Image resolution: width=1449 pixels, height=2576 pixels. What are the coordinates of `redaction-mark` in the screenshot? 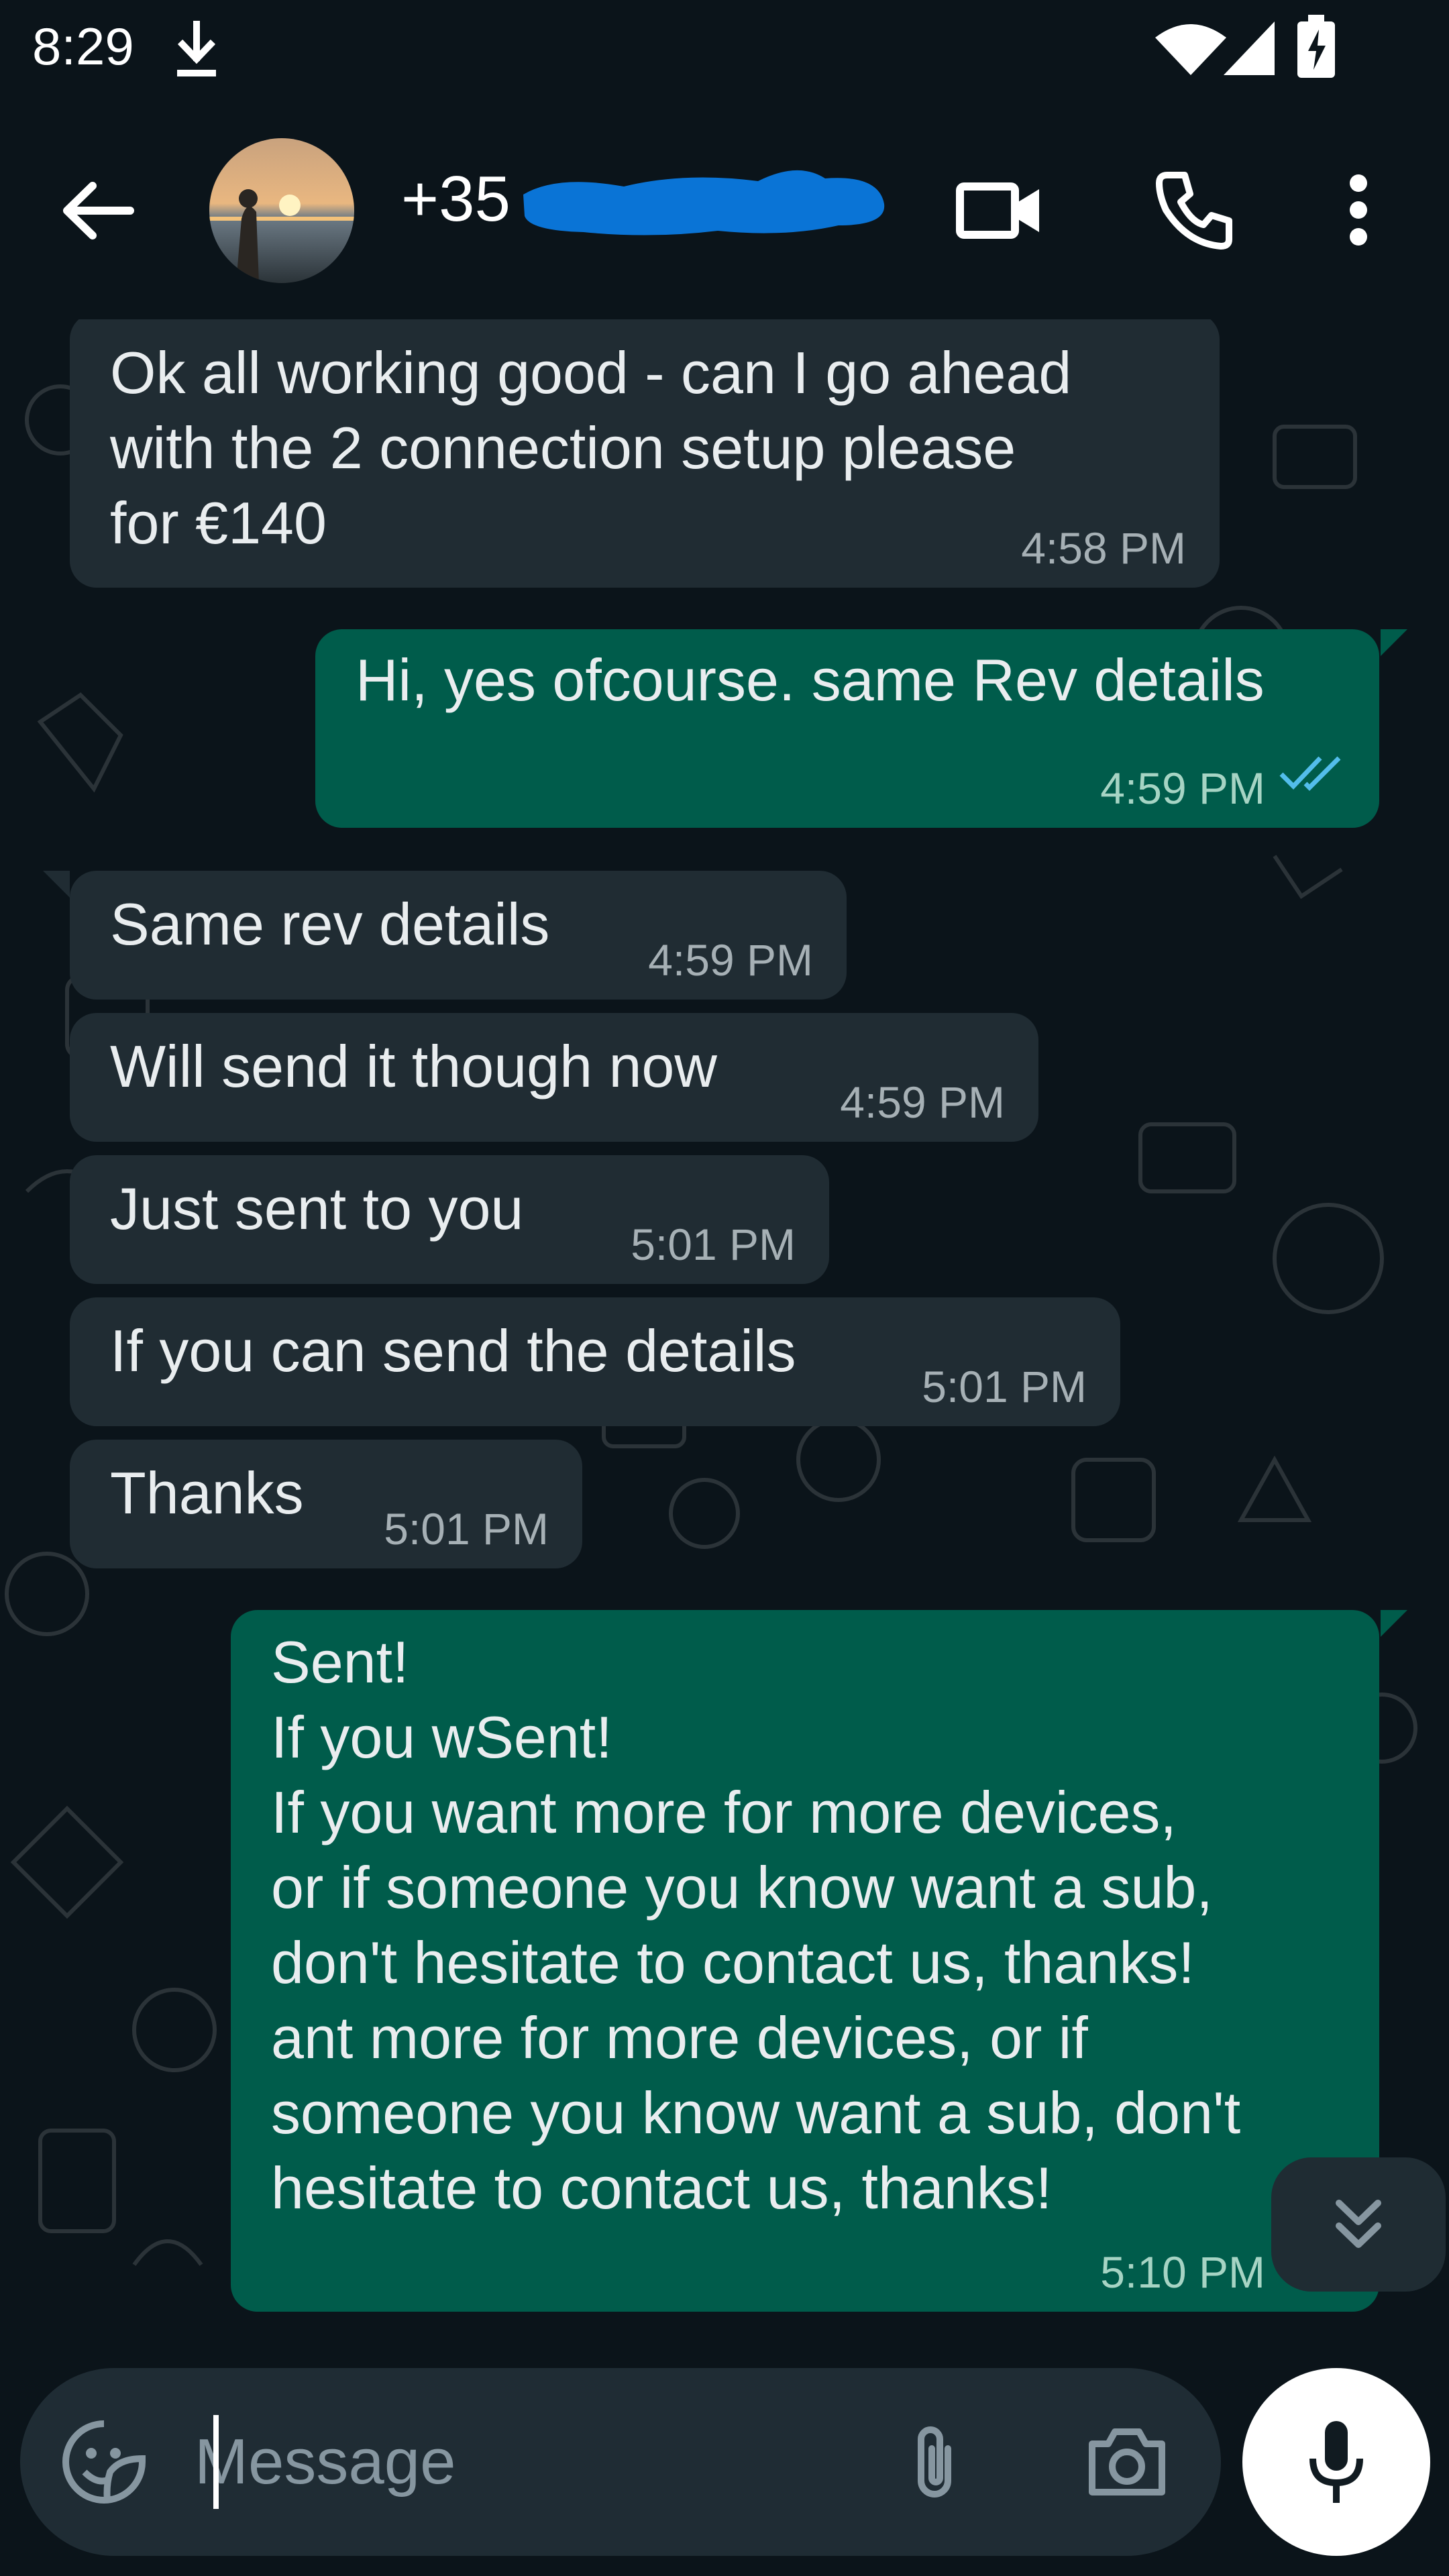 It's located at (704, 205).